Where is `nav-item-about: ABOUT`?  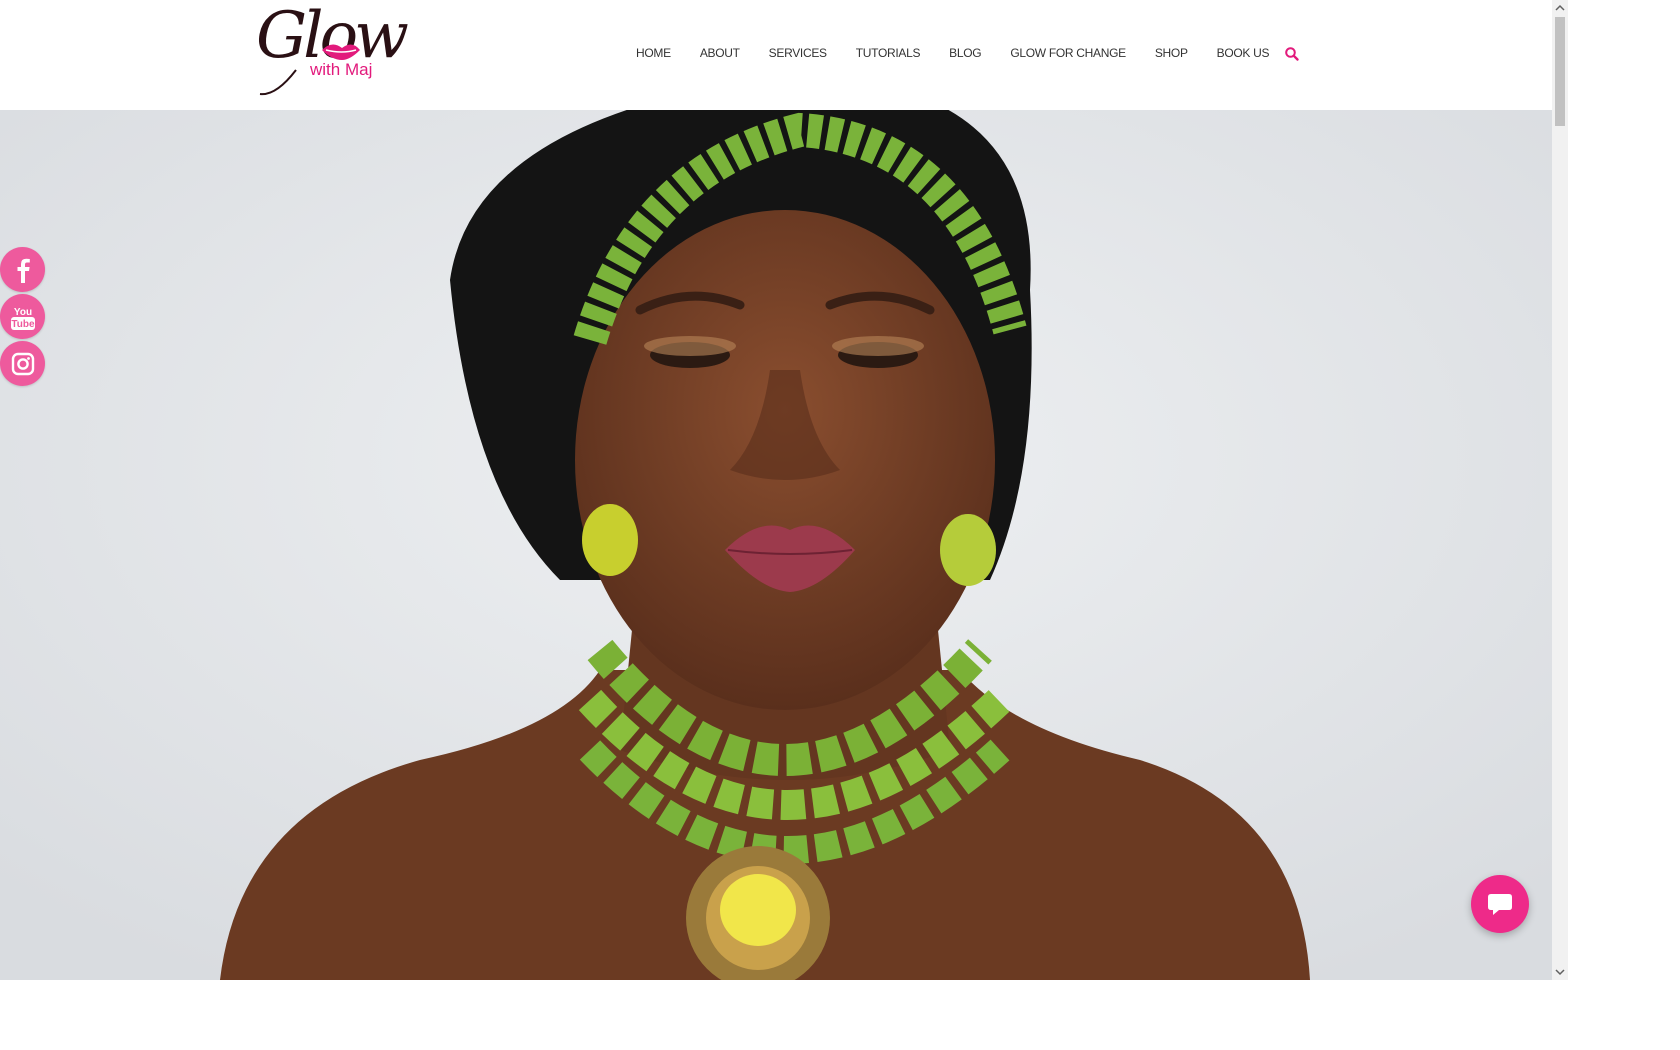 nav-item-about: ABOUT is located at coordinates (720, 53).